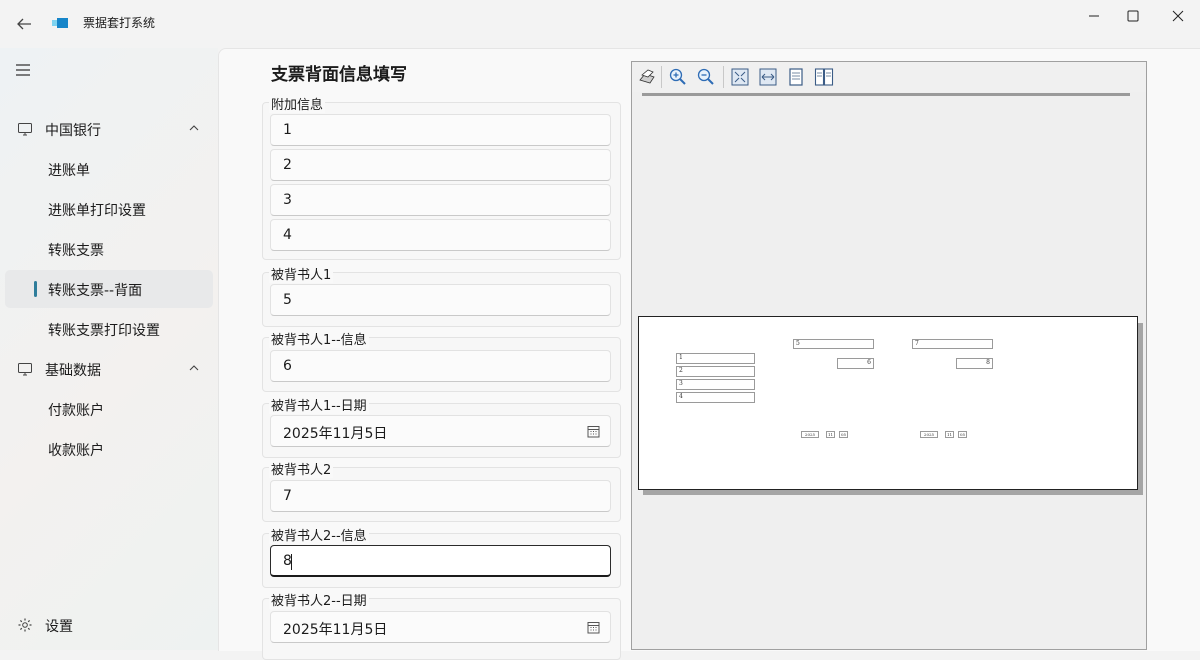 Image resolution: width=1200 pixels, height=660 pixels. What do you see at coordinates (291, 562) in the screenshot?
I see `text-caret` at bounding box center [291, 562].